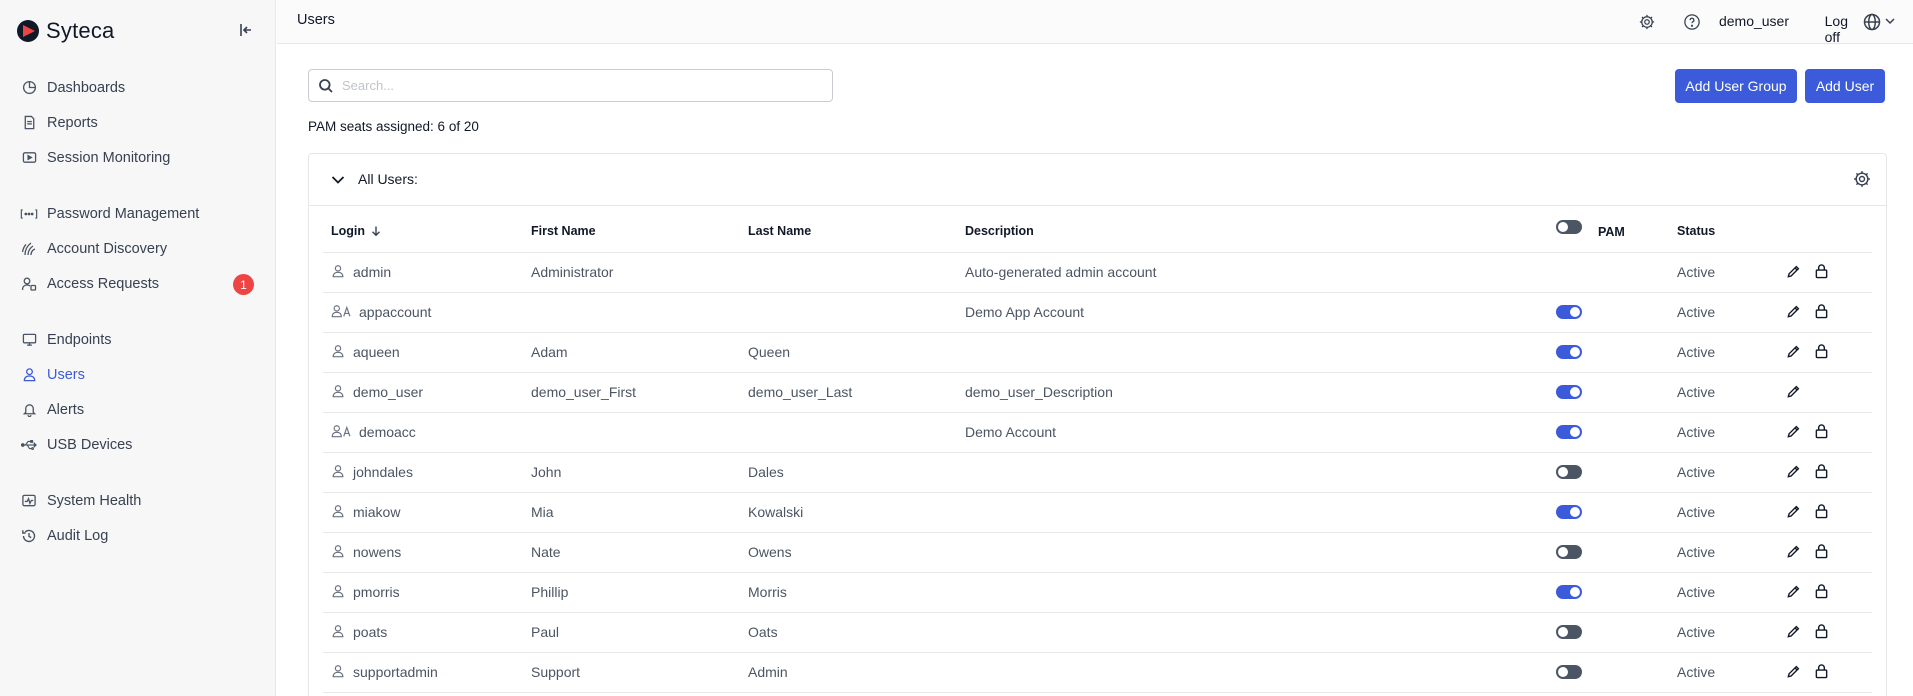 The width and height of the screenshot is (1913, 696). I want to click on history-icon, so click(29, 536).